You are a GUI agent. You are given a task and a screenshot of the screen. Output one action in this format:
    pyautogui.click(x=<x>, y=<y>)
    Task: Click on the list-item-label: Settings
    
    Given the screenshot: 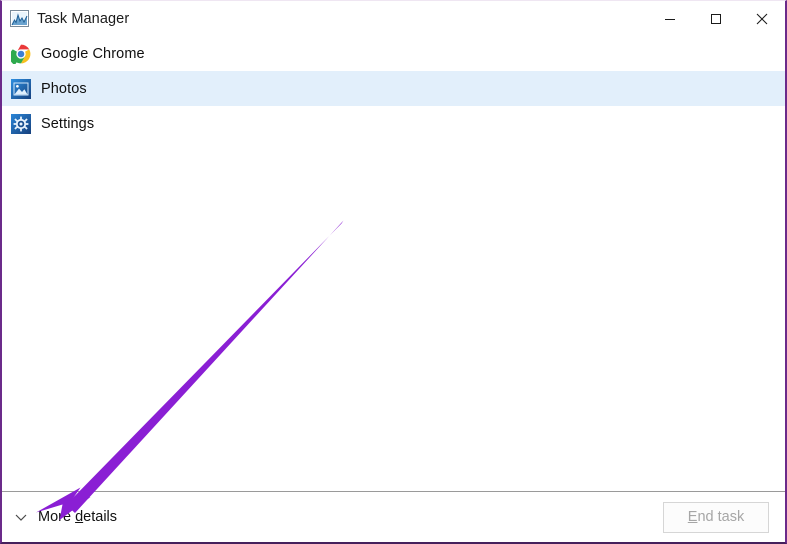 What is the action you would take?
    pyautogui.click(x=68, y=123)
    